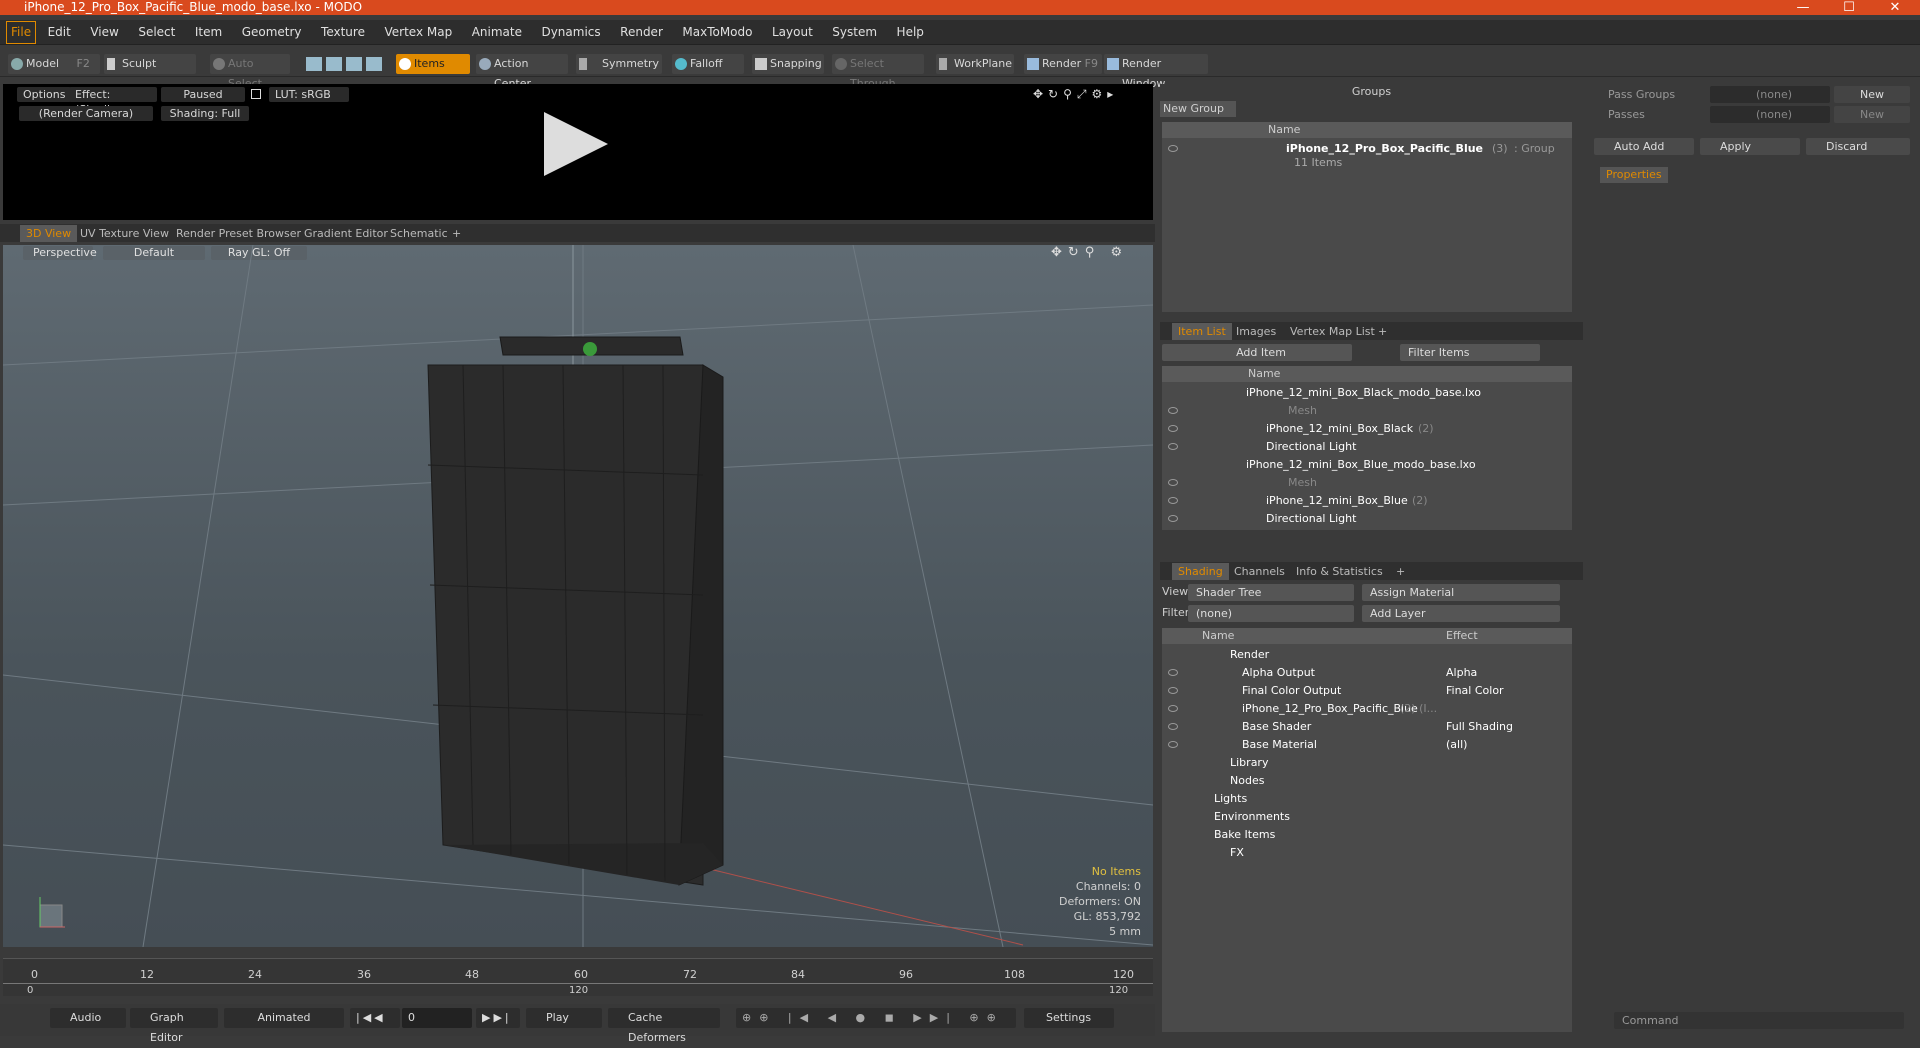 This screenshot has width=1920, height=1048. Describe the element at coordinates (570, 32) in the screenshot. I see `menu-dynamics: Dynamics` at that location.